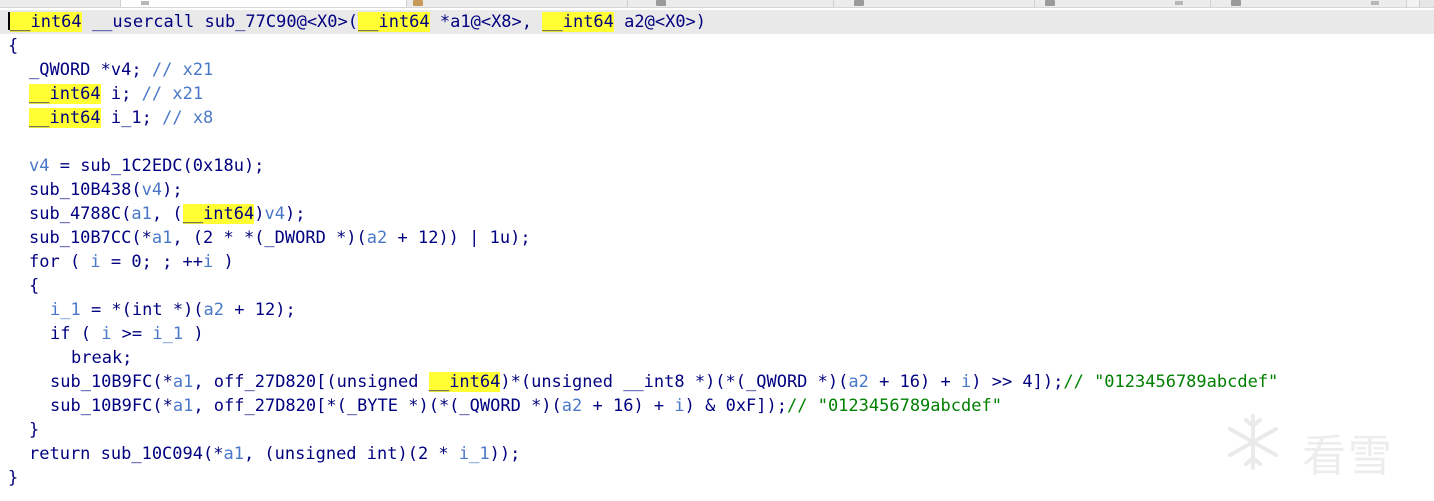 Image resolution: width=1434 pixels, height=501 pixels. What do you see at coordinates (1426, 3) in the screenshot?
I see `scroll-up-button` at bounding box center [1426, 3].